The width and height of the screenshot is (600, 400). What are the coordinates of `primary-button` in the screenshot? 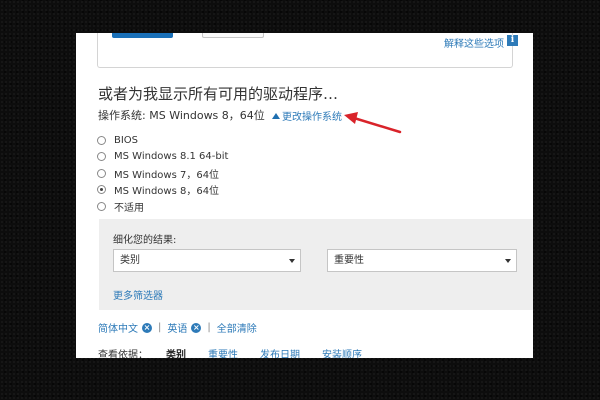 It's located at (142, 35).